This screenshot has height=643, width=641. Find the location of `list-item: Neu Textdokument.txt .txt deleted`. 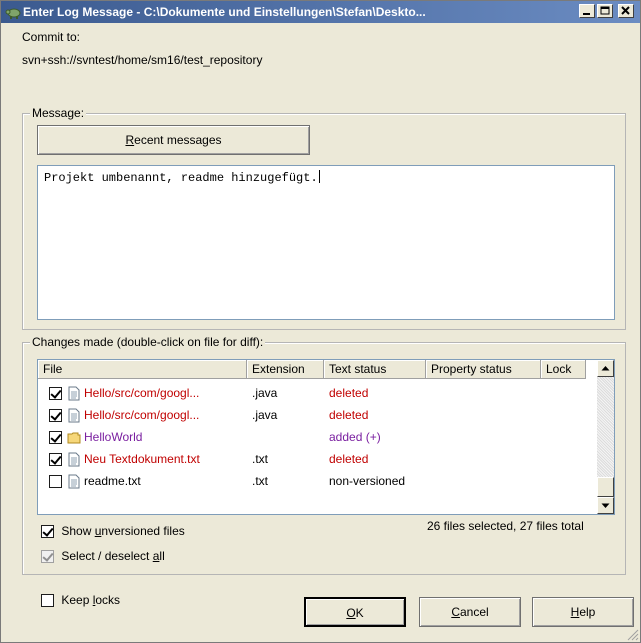

list-item: Neu Textdokument.txt .txt deleted is located at coordinates (232, 459).